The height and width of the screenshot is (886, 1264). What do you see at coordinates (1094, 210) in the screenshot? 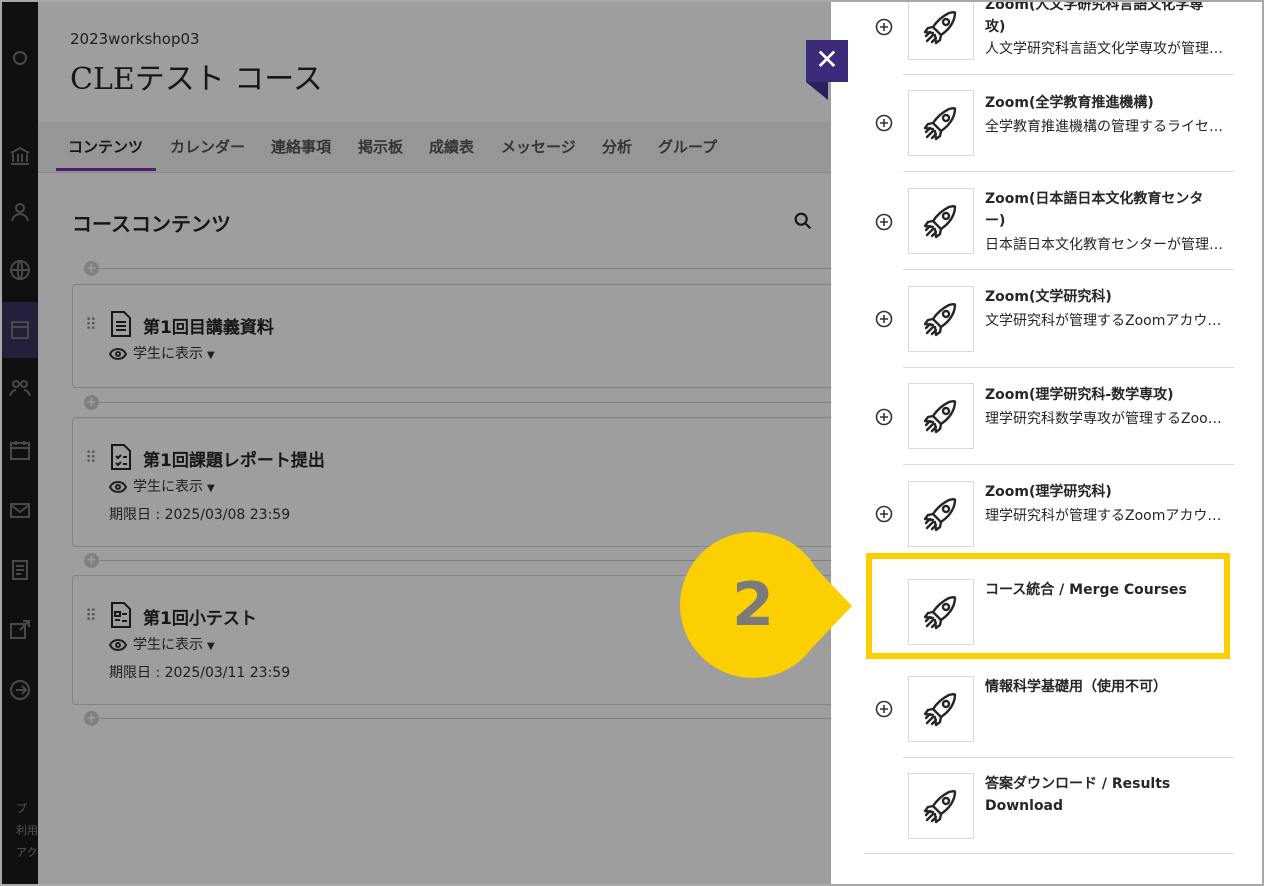
I see `tool-name: Zoom(日本語日本文化教育センター)` at bounding box center [1094, 210].